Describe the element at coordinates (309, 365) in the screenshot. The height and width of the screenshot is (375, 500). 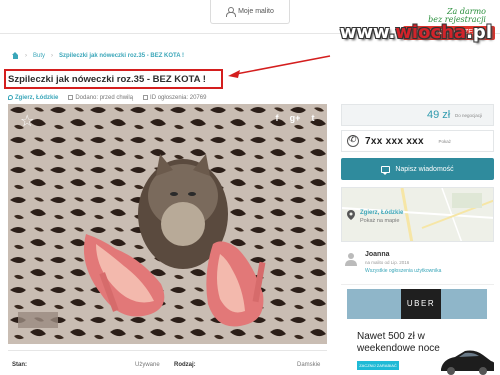
I see `attr-type-value: Damskie` at that location.